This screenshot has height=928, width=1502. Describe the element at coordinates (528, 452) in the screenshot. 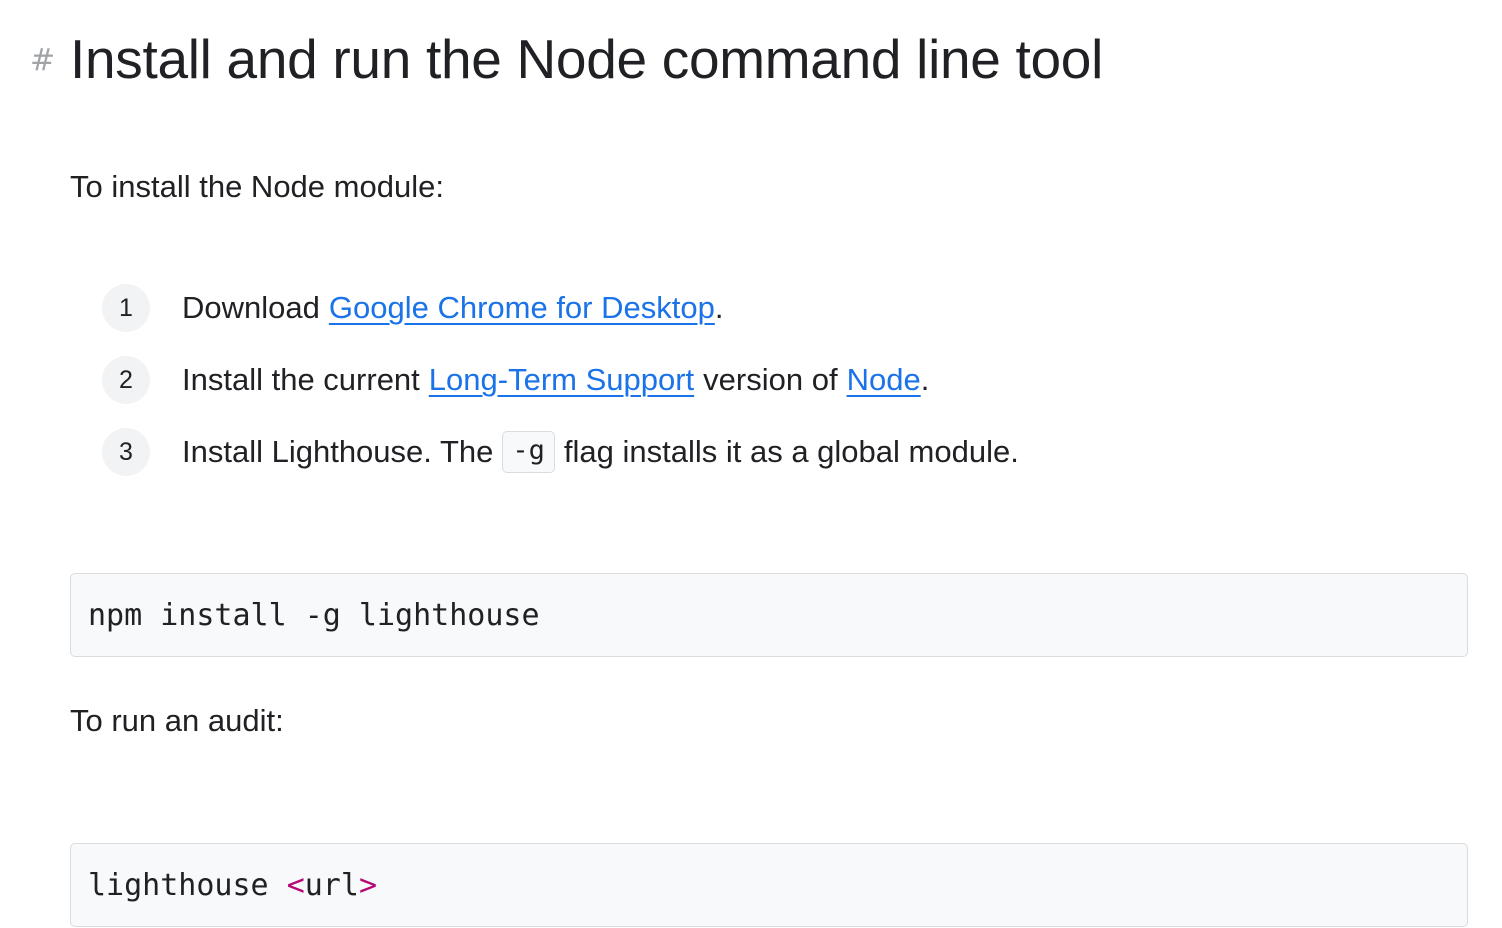

I see `global-flag-code: -g` at that location.